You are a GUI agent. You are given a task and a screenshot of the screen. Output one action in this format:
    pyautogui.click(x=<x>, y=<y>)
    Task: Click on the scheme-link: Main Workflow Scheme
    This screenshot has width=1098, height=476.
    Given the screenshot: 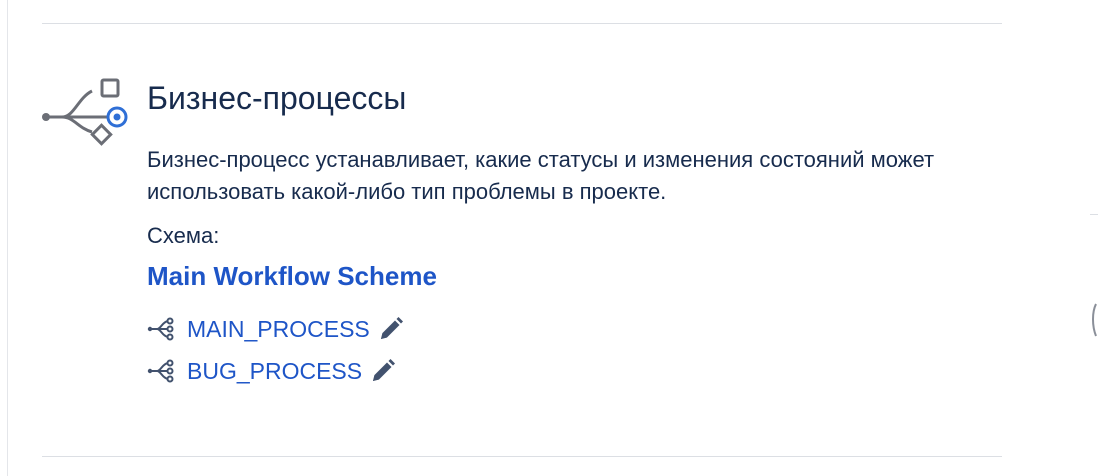 What is the action you would take?
    pyautogui.click(x=292, y=276)
    